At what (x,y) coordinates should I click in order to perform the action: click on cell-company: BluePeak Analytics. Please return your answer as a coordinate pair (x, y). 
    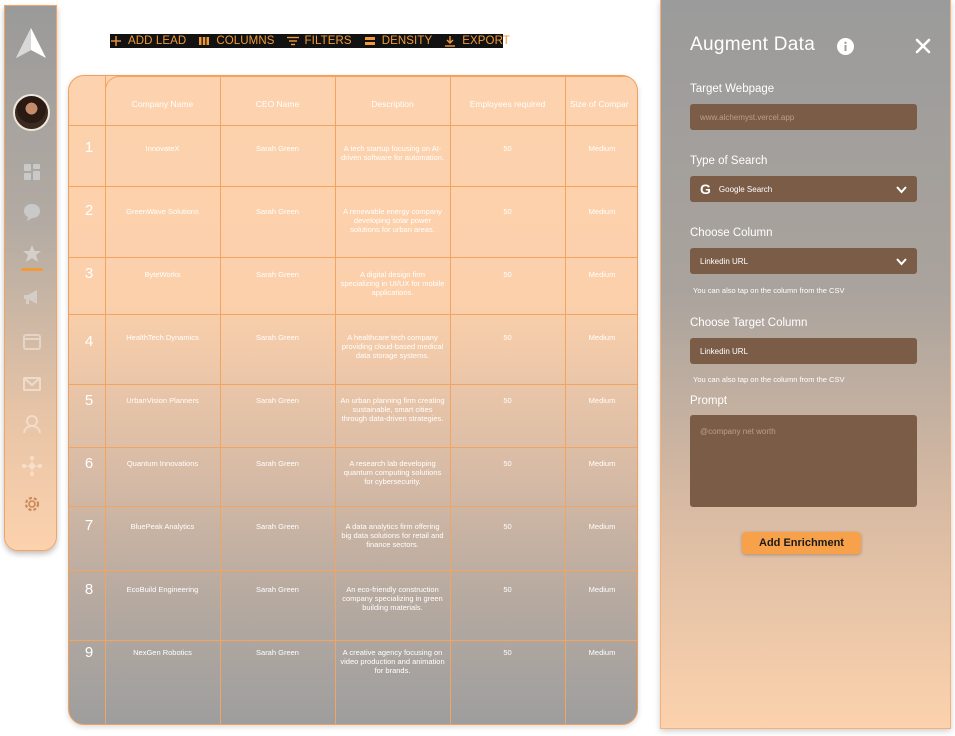
    Looking at the image, I should click on (162, 526).